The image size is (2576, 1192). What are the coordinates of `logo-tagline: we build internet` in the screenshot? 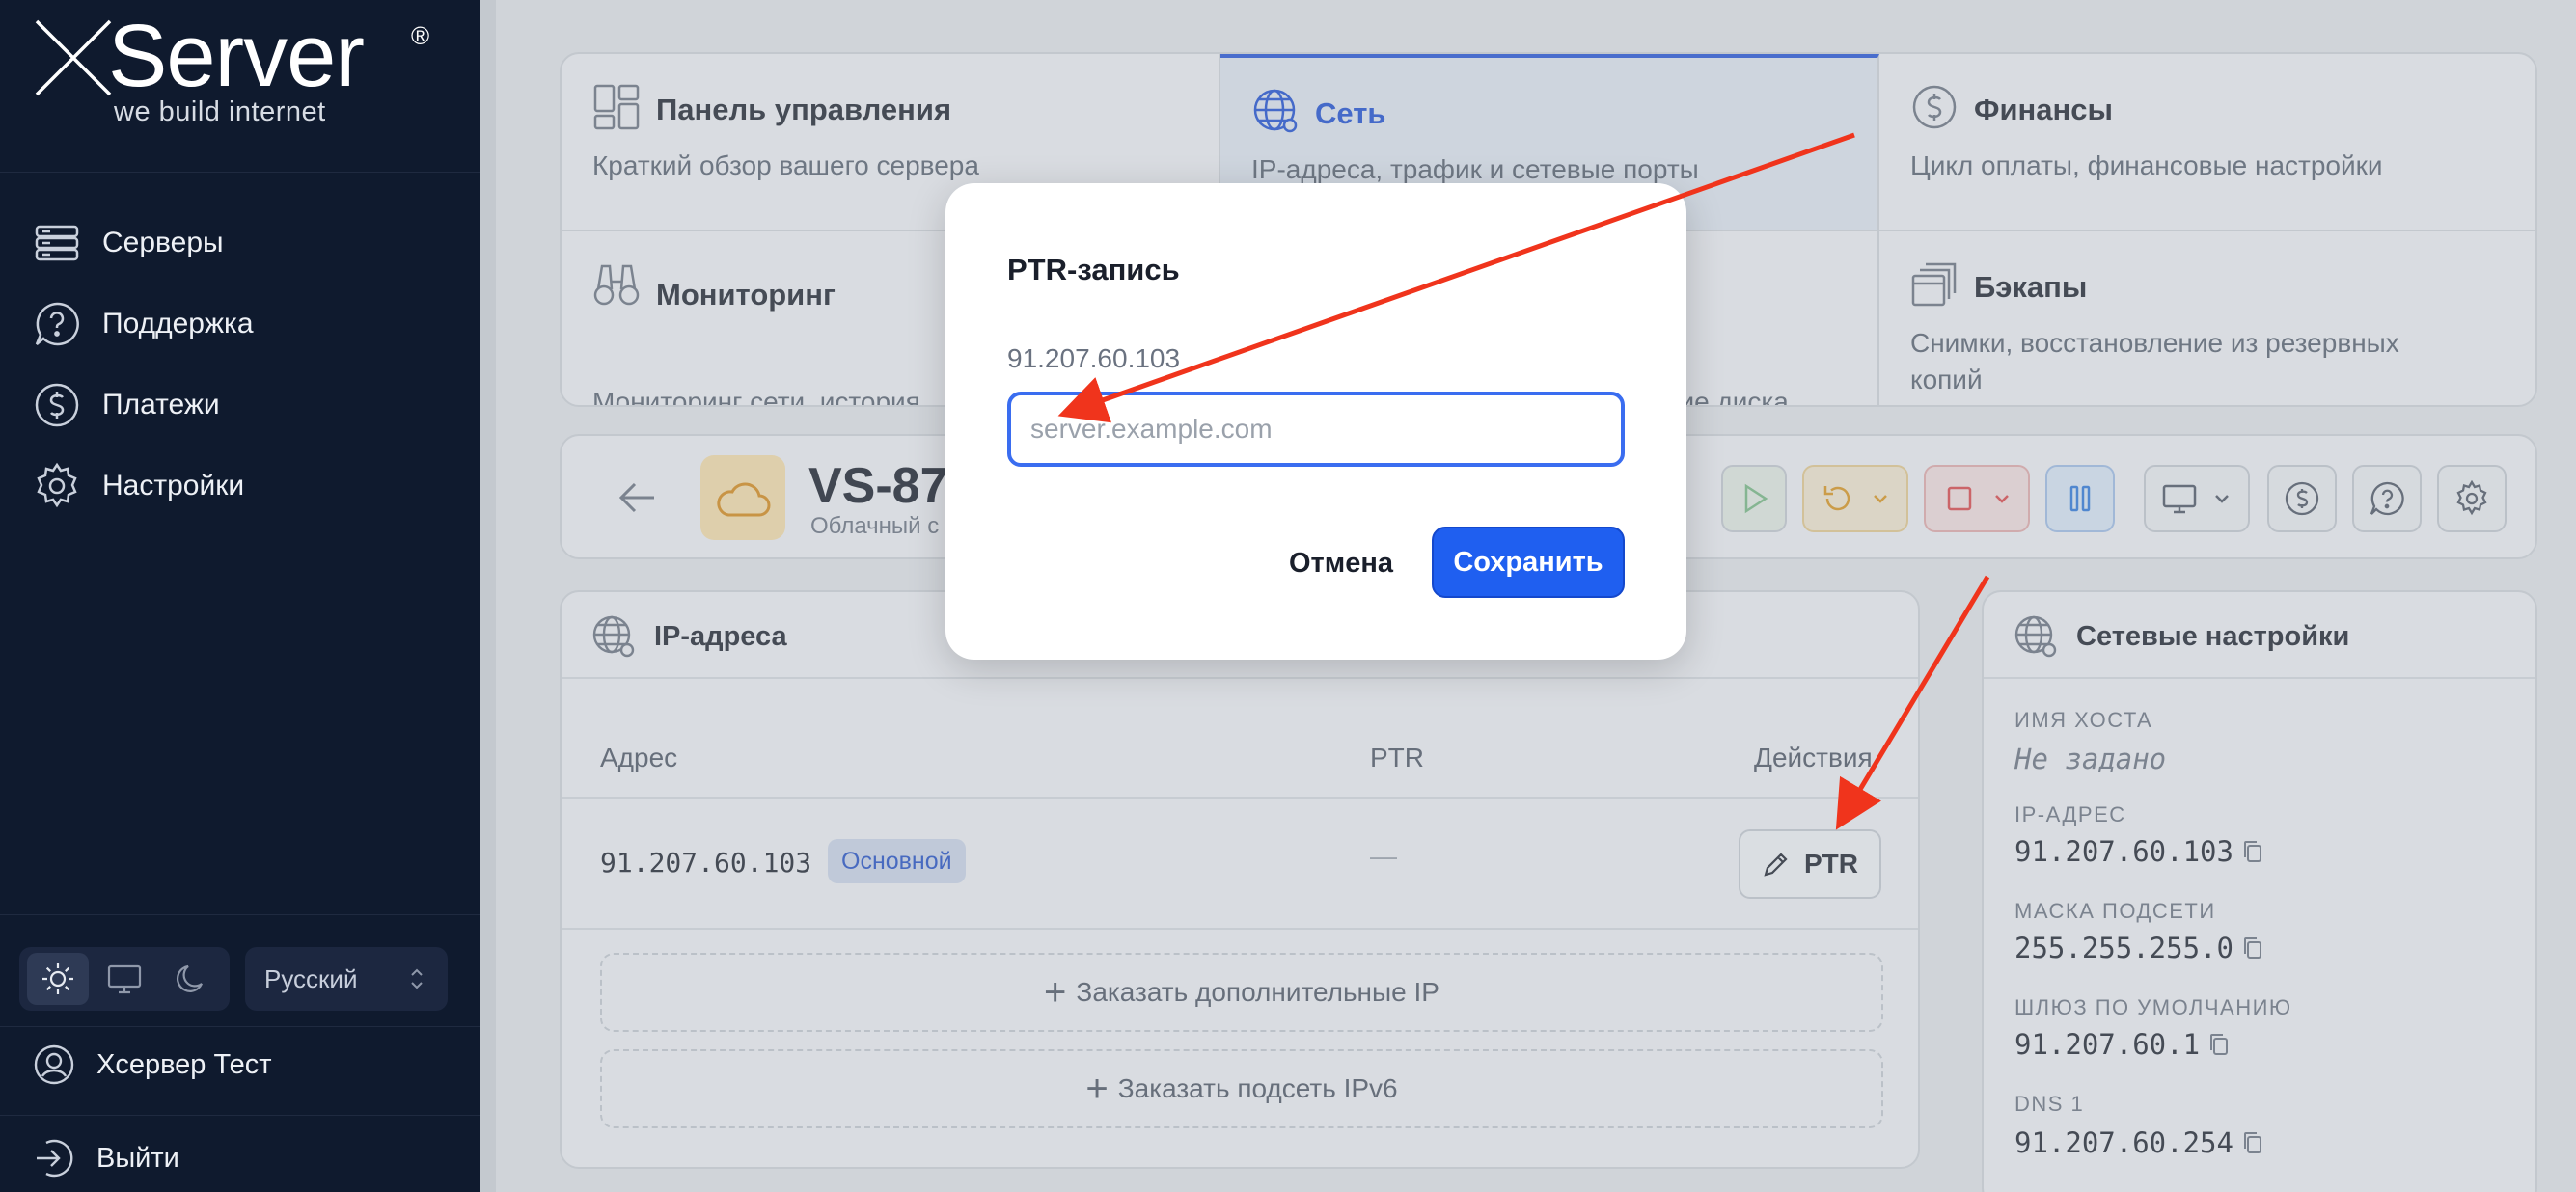 It's located at (220, 111).